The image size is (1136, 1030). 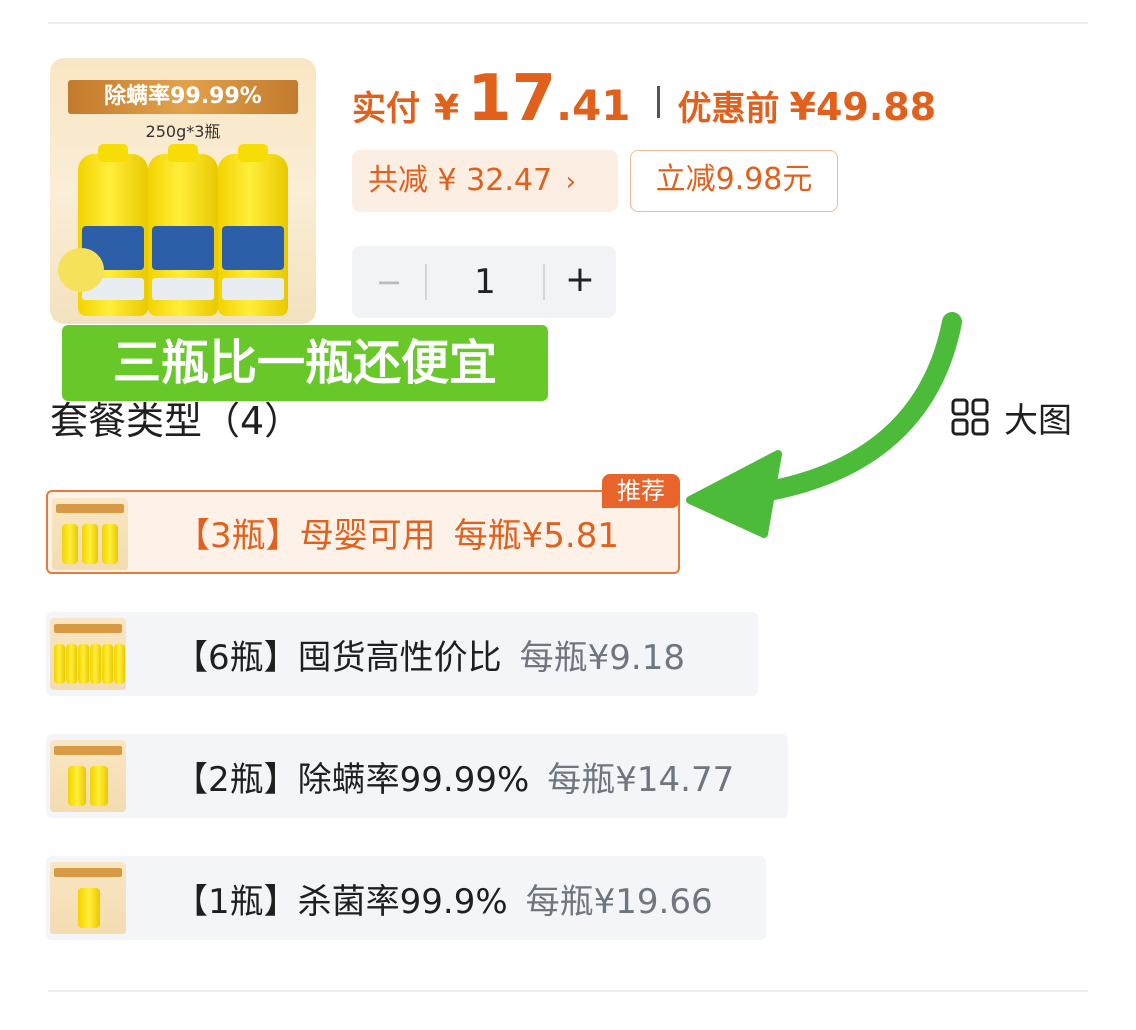 I want to click on lemon-image, so click(x=81, y=270).